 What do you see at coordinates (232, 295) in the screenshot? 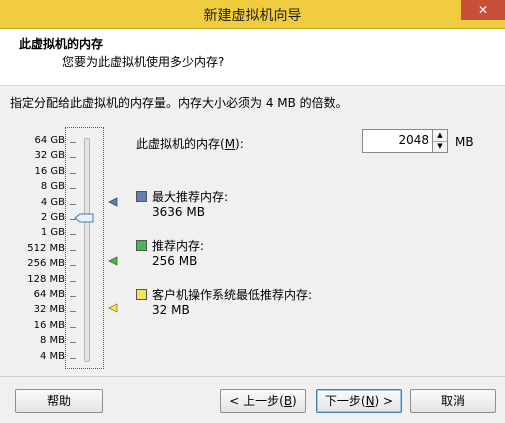
I see `min-recommended-title: 客户机操作系统最低推荐内存:` at bounding box center [232, 295].